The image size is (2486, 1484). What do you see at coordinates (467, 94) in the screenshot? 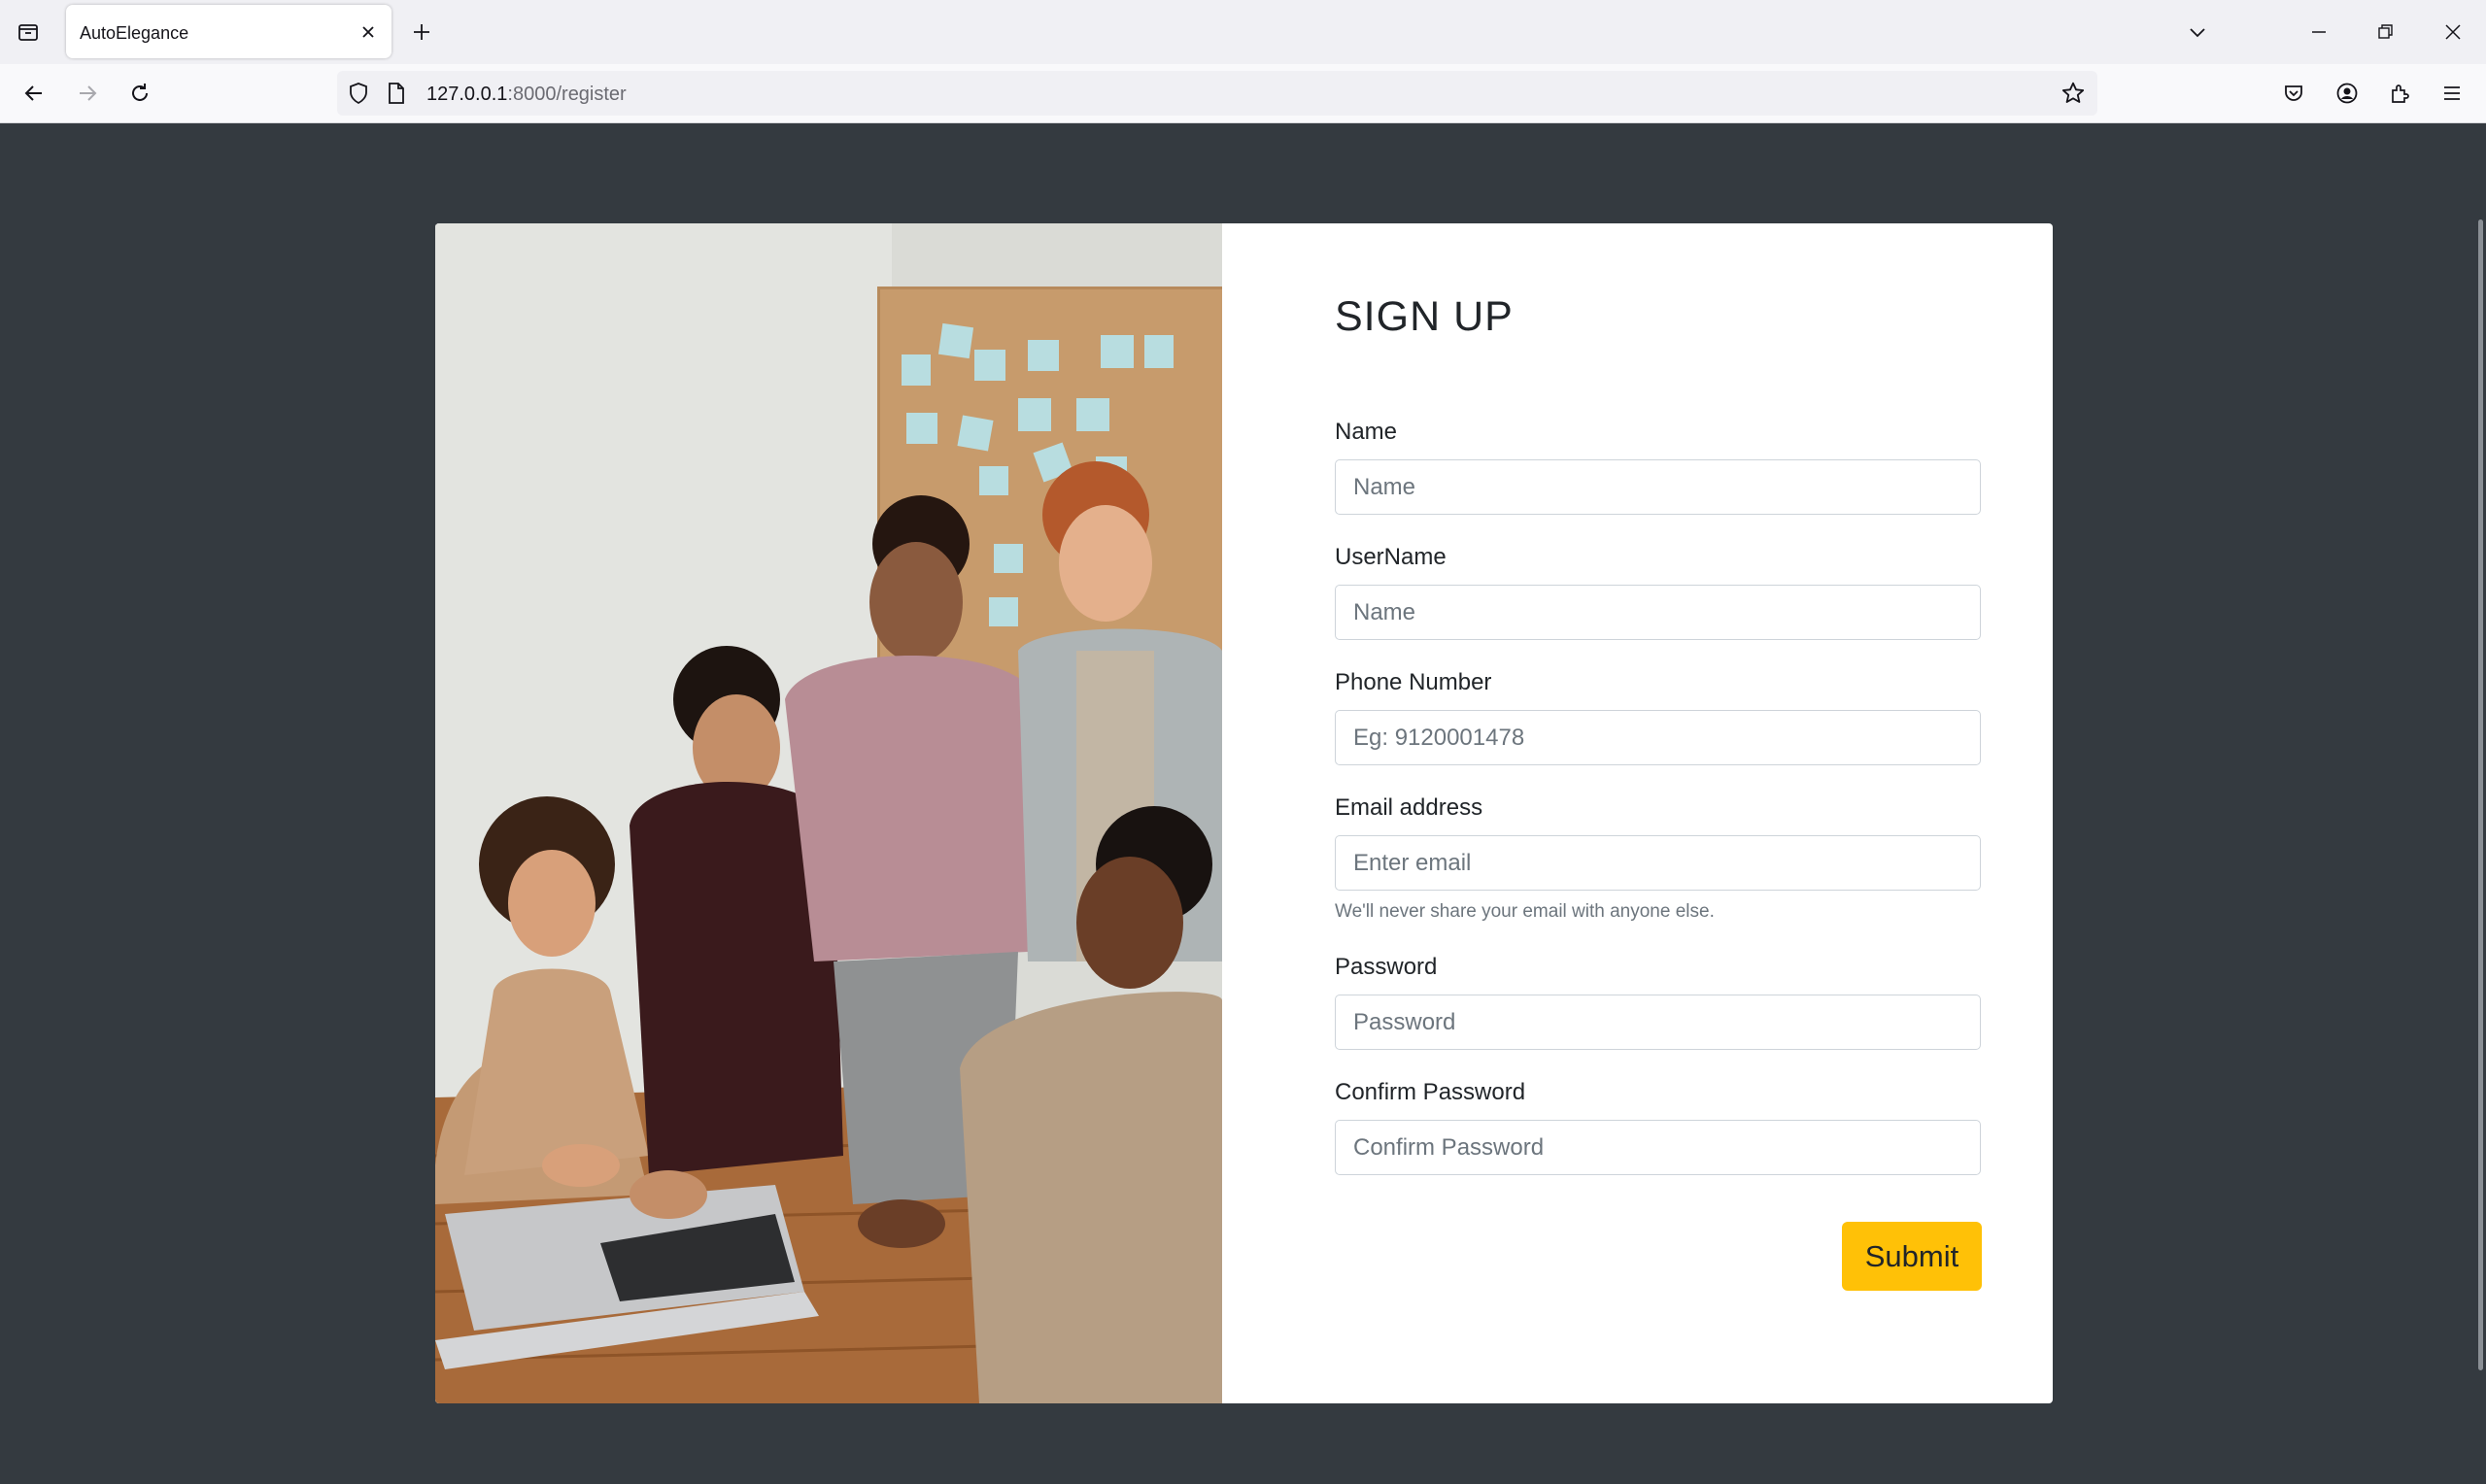
I see `url-host: 127.0.0.1` at bounding box center [467, 94].